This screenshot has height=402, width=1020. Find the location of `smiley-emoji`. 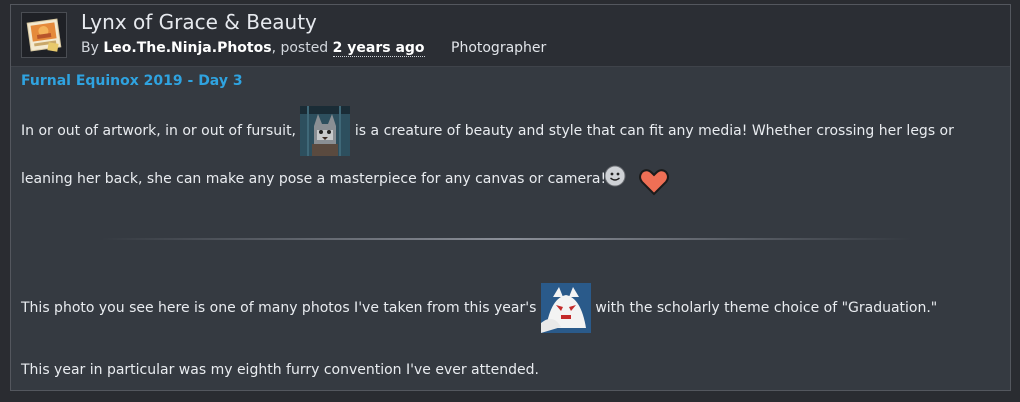

smiley-emoji is located at coordinates (615, 176).